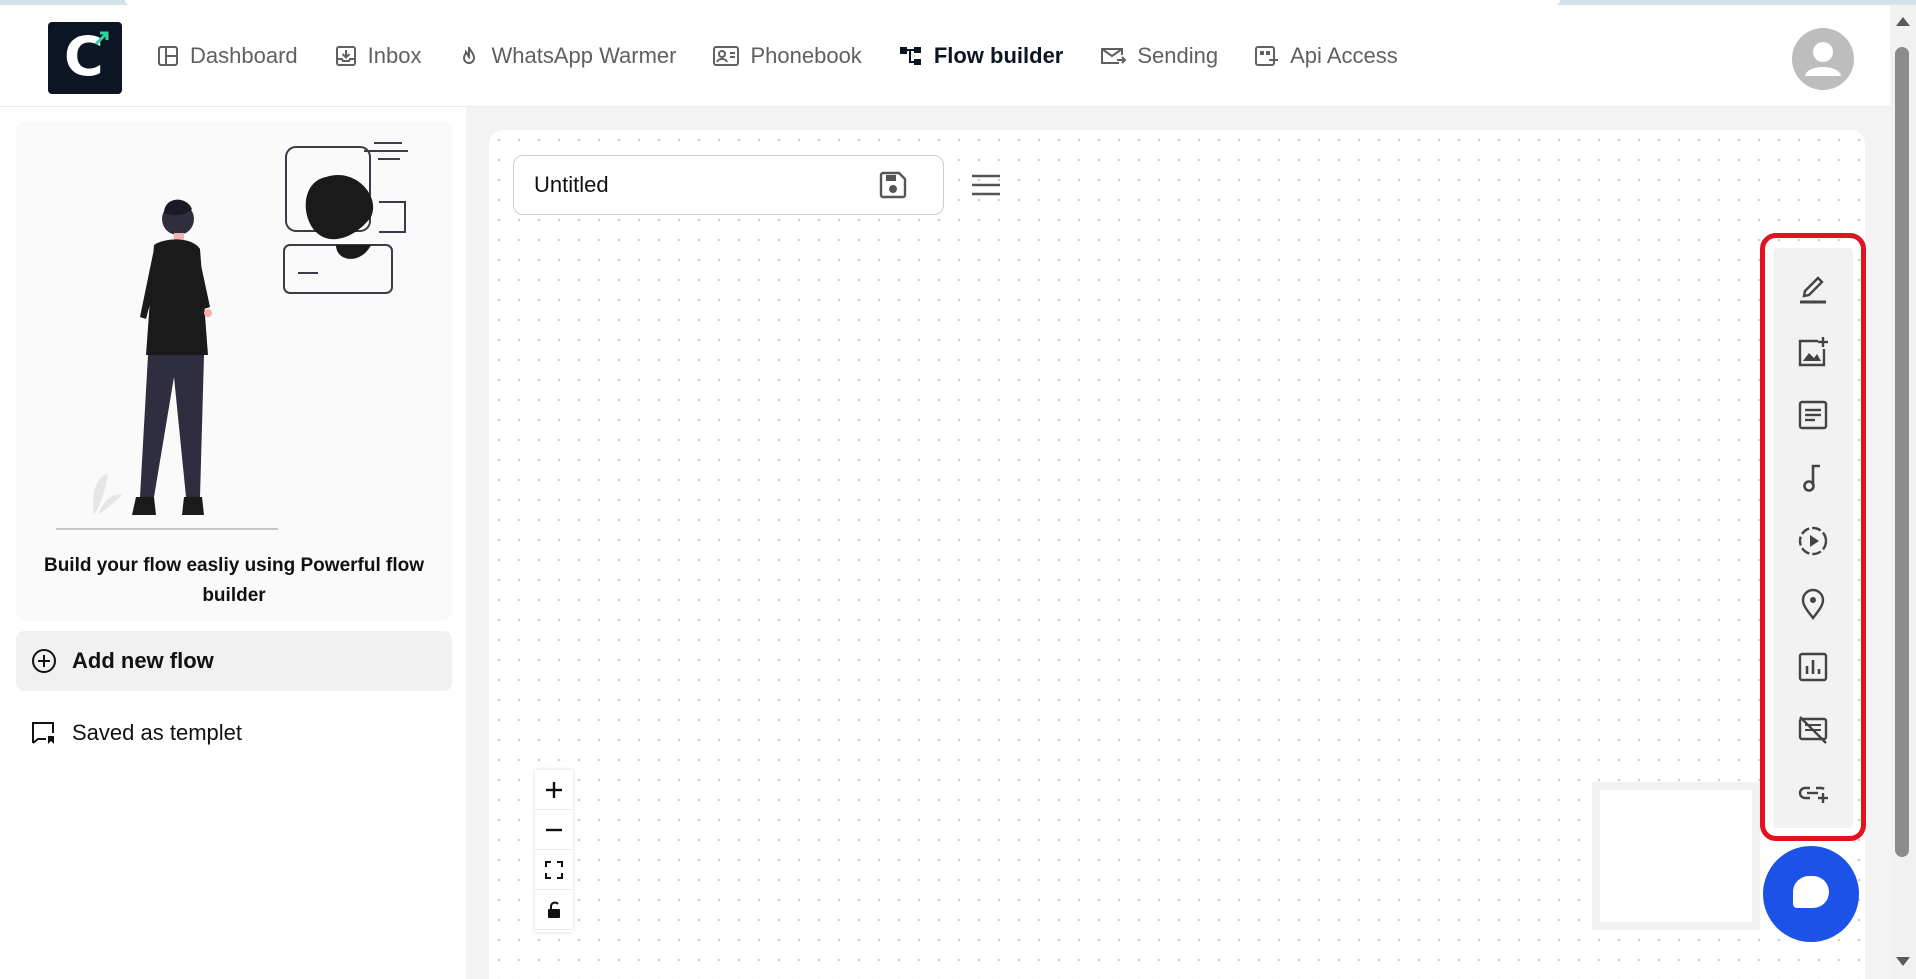  What do you see at coordinates (1813, 537) in the screenshot?
I see `tool-palette-highlight` at bounding box center [1813, 537].